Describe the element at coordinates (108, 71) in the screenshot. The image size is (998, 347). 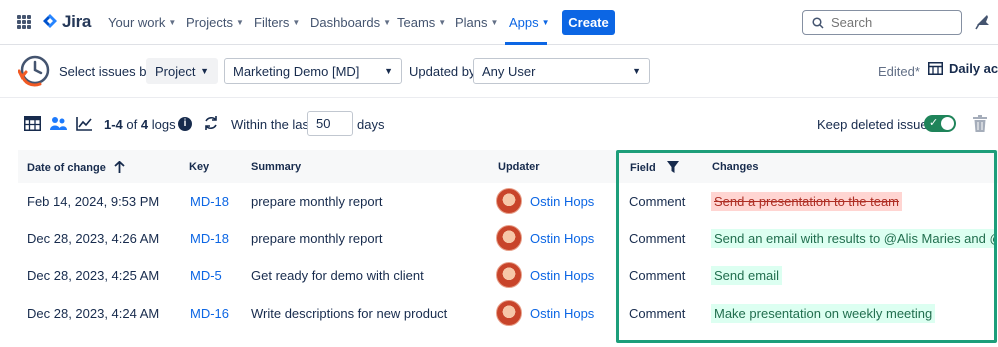
I see `select-by-label: Select issues by:` at that location.